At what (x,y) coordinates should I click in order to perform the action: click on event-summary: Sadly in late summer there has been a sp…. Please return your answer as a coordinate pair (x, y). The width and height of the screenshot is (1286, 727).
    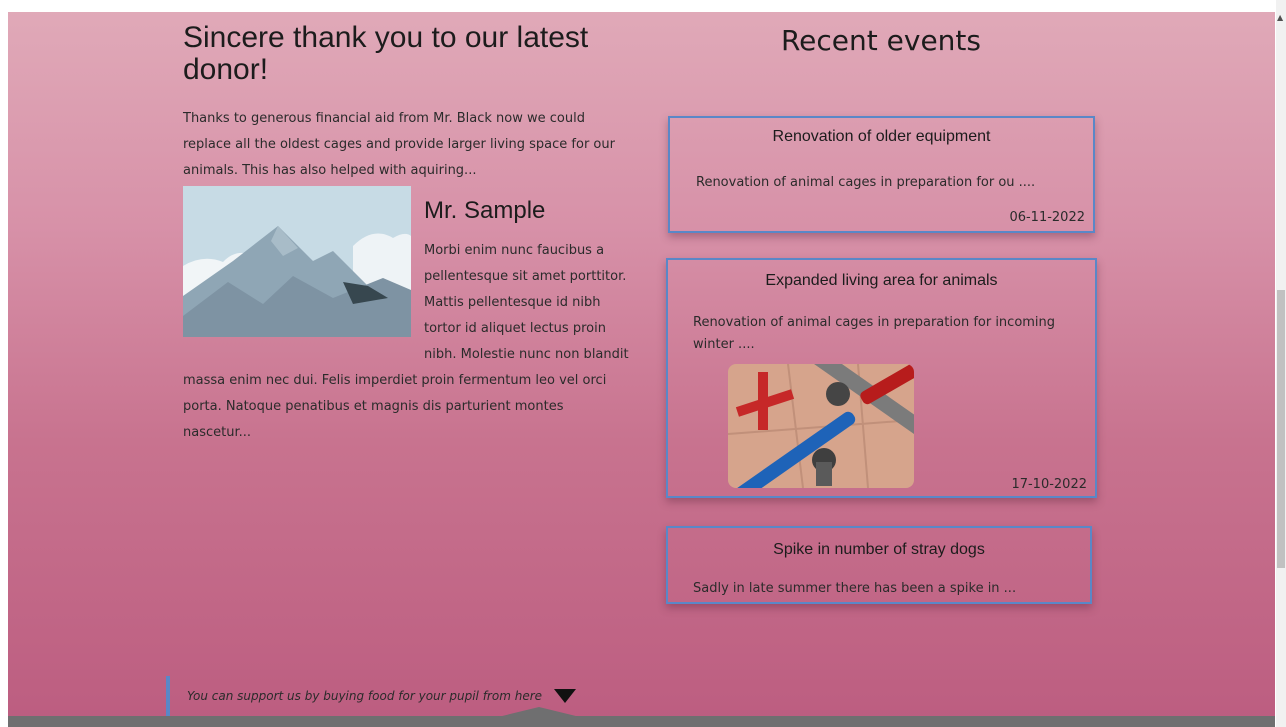
    Looking at the image, I should click on (855, 588).